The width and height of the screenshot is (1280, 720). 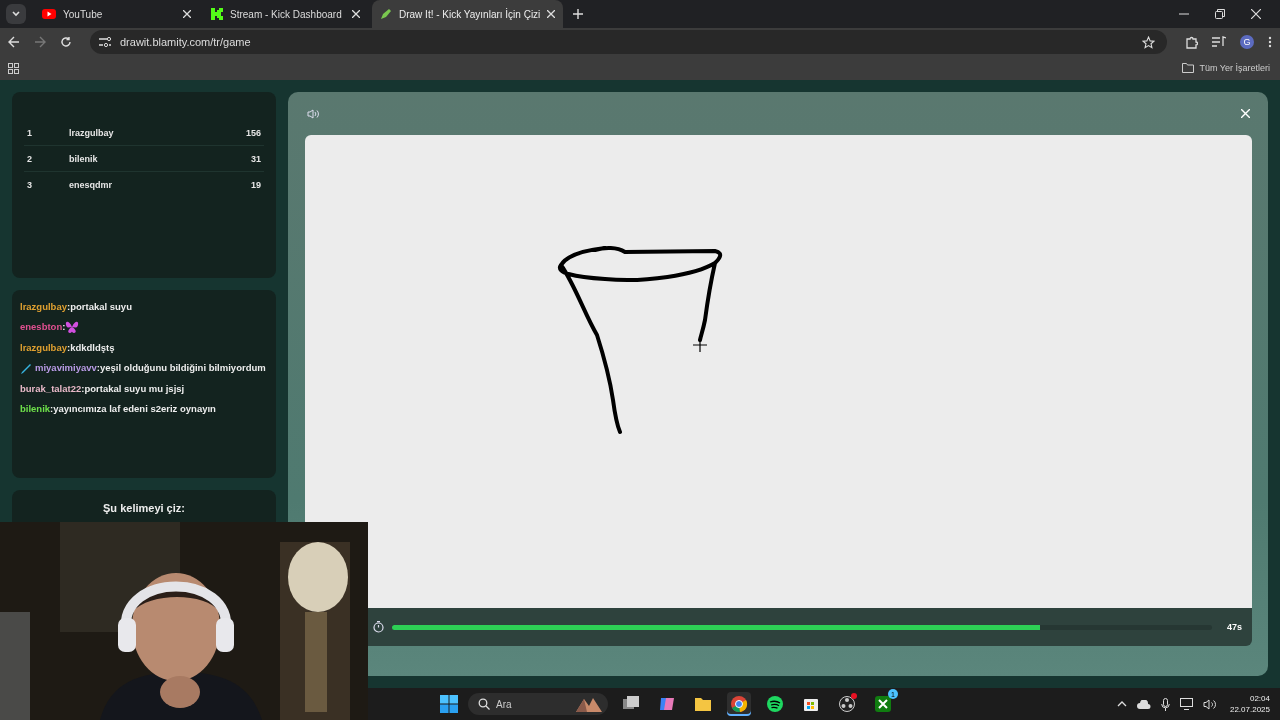 I want to click on chat-message: :yeşil olduğunu bildiğini bilmiyordum, so click(x=181, y=368).